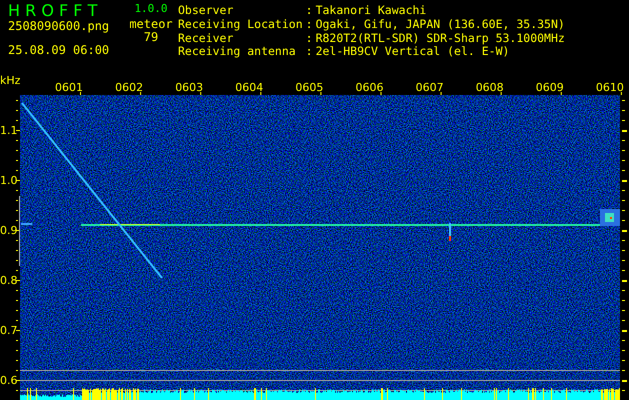  What do you see at coordinates (189, 87) in the screenshot?
I see `time-label: 0603` at bounding box center [189, 87].